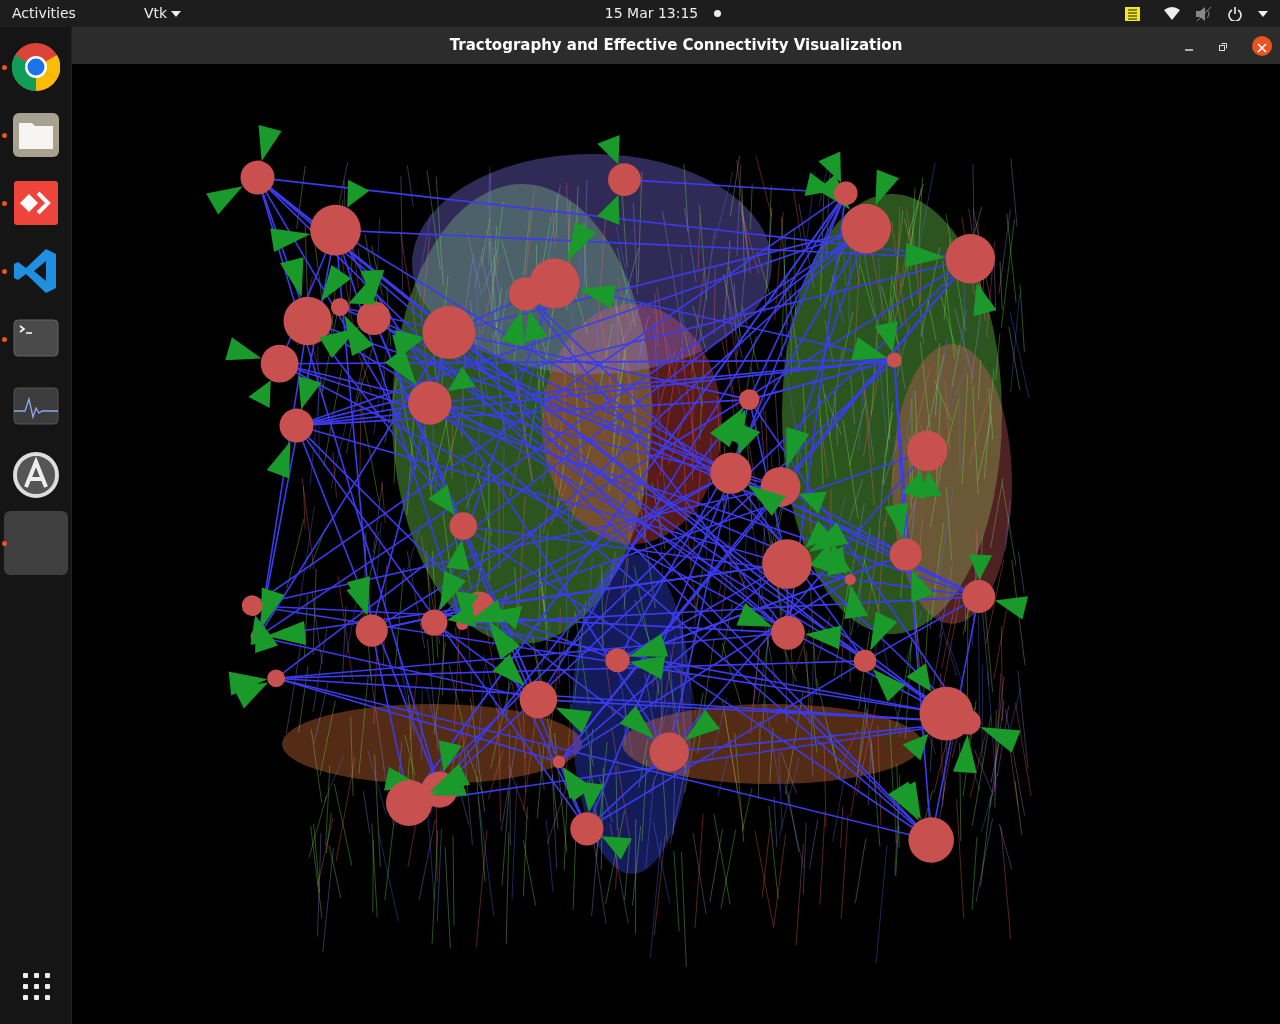  What do you see at coordinates (718, 13) in the screenshot?
I see `notification-dot-icon` at bounding box center [718, 13].